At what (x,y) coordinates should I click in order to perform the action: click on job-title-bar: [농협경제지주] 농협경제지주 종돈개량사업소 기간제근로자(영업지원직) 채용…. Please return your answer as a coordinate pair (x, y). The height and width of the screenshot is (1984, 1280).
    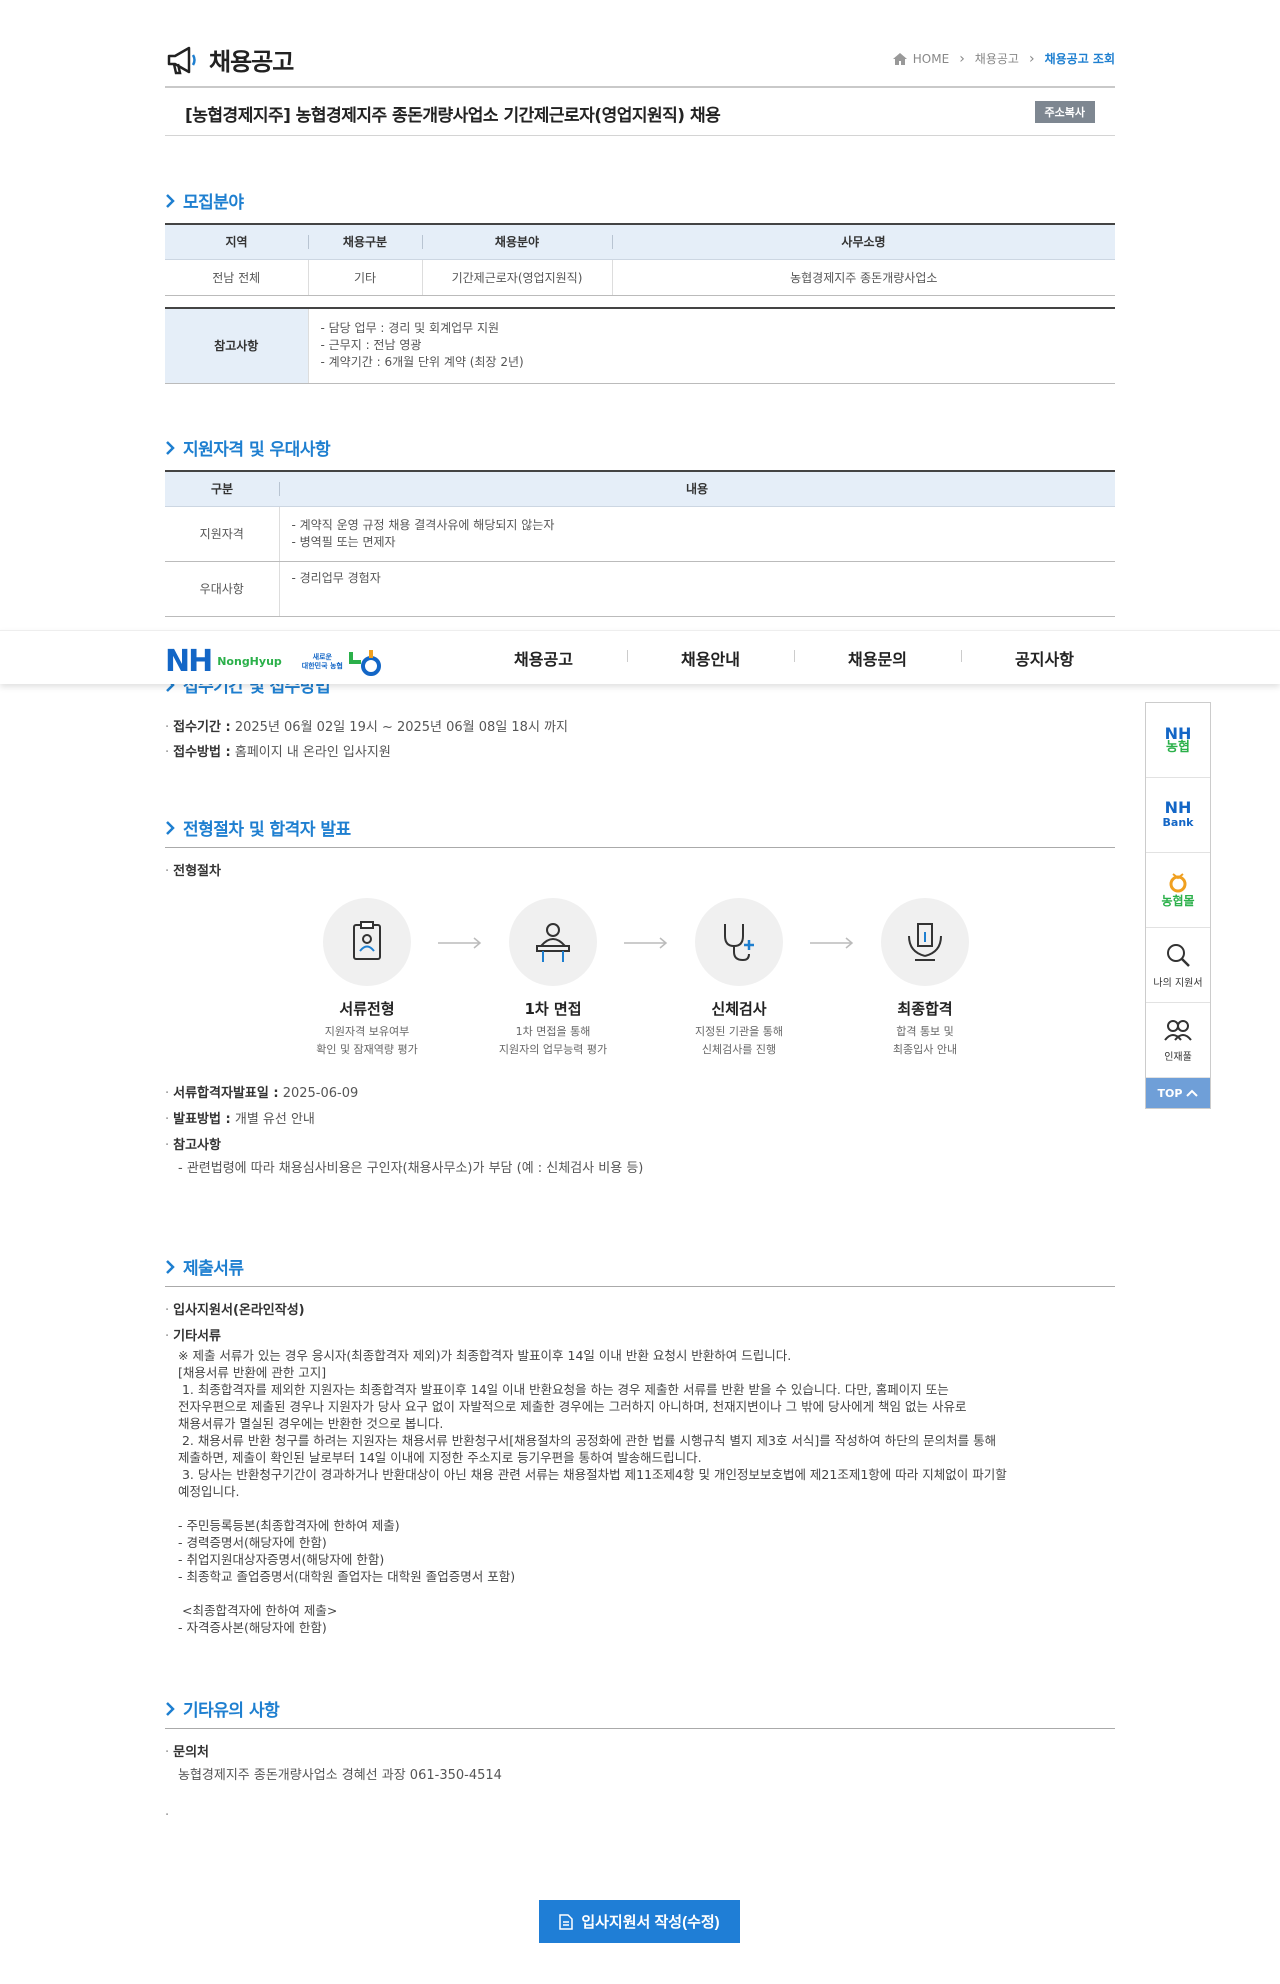
    Looking at the image, I should click on (640, 113).